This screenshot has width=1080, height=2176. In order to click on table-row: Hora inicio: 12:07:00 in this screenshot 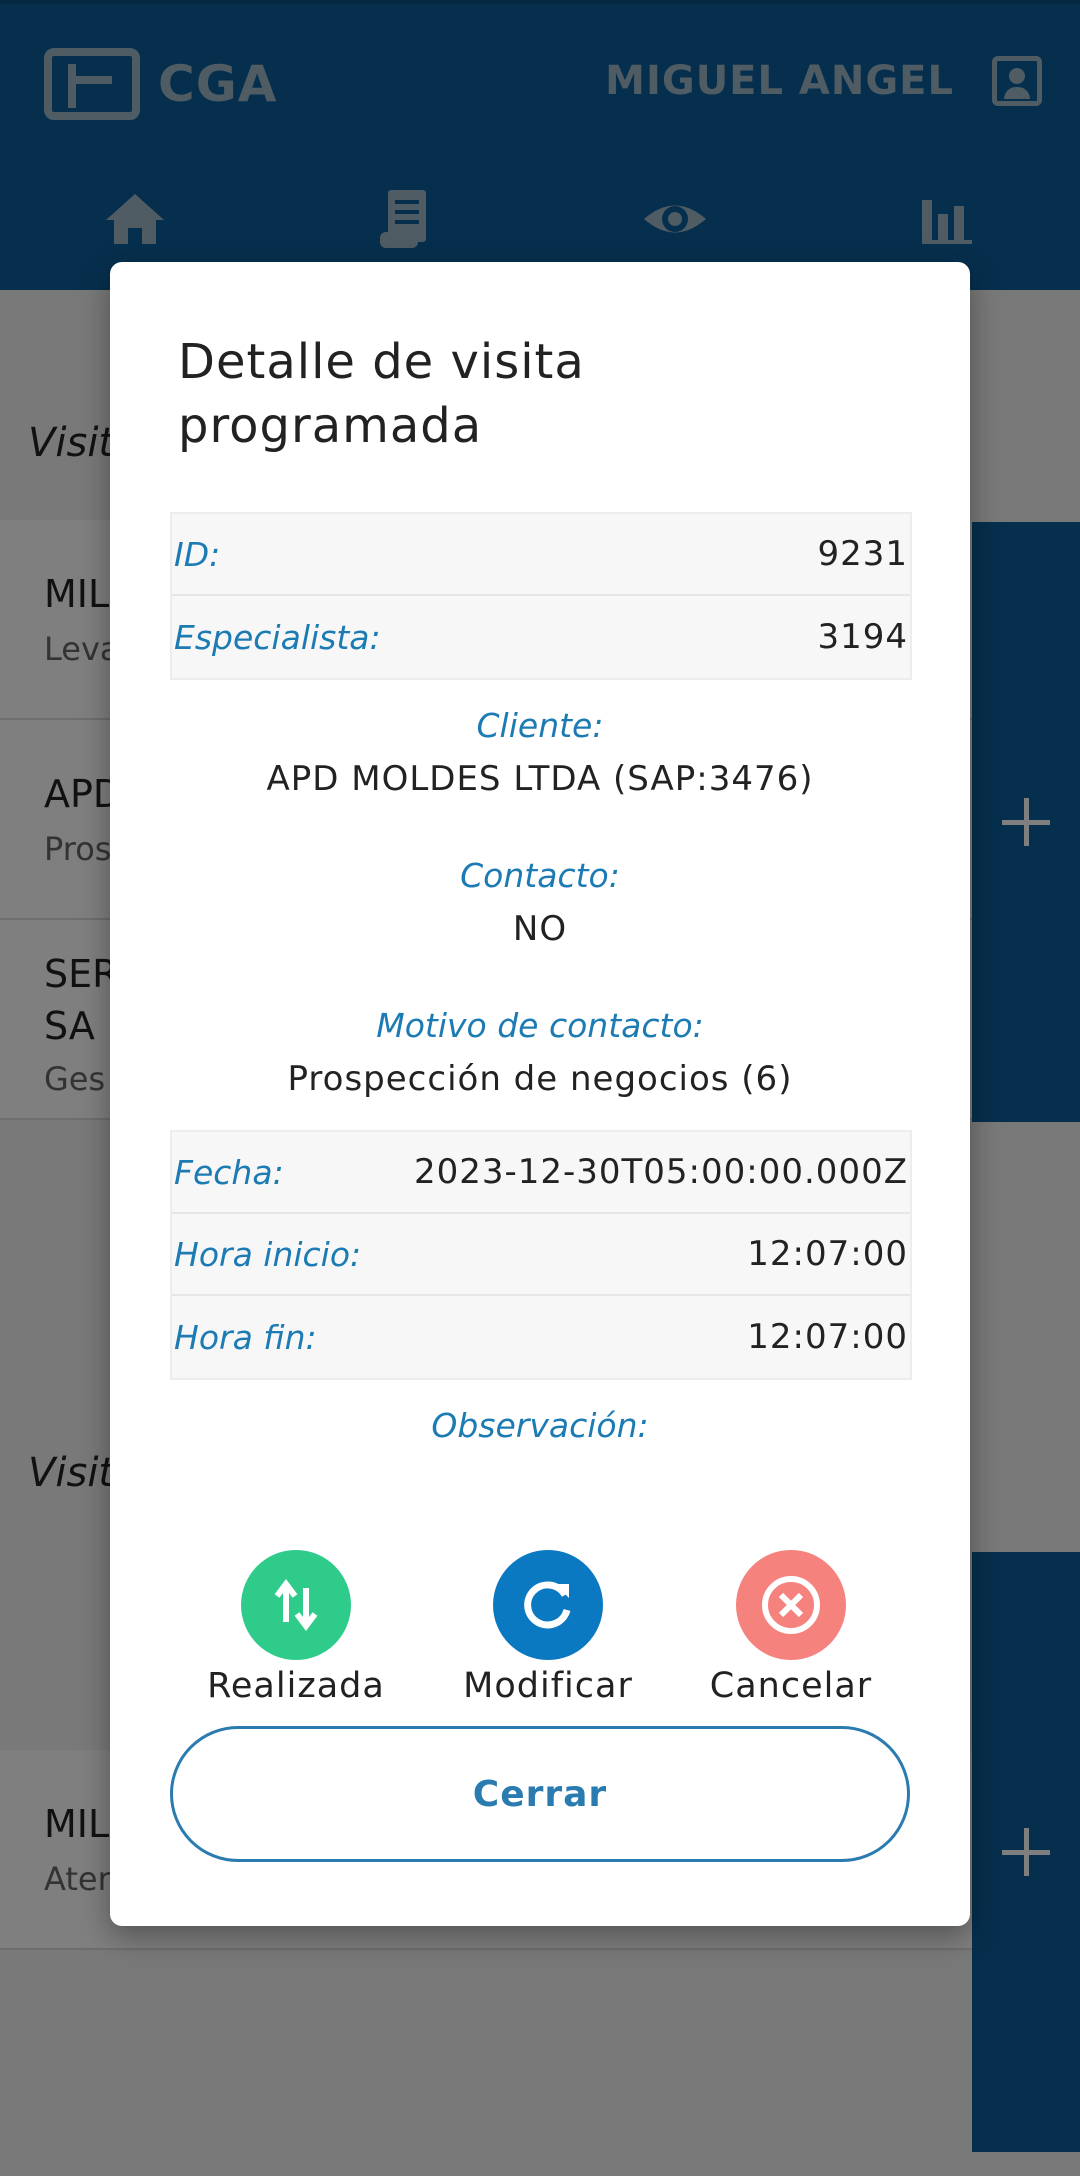, I will do `click(541, 1255)`.